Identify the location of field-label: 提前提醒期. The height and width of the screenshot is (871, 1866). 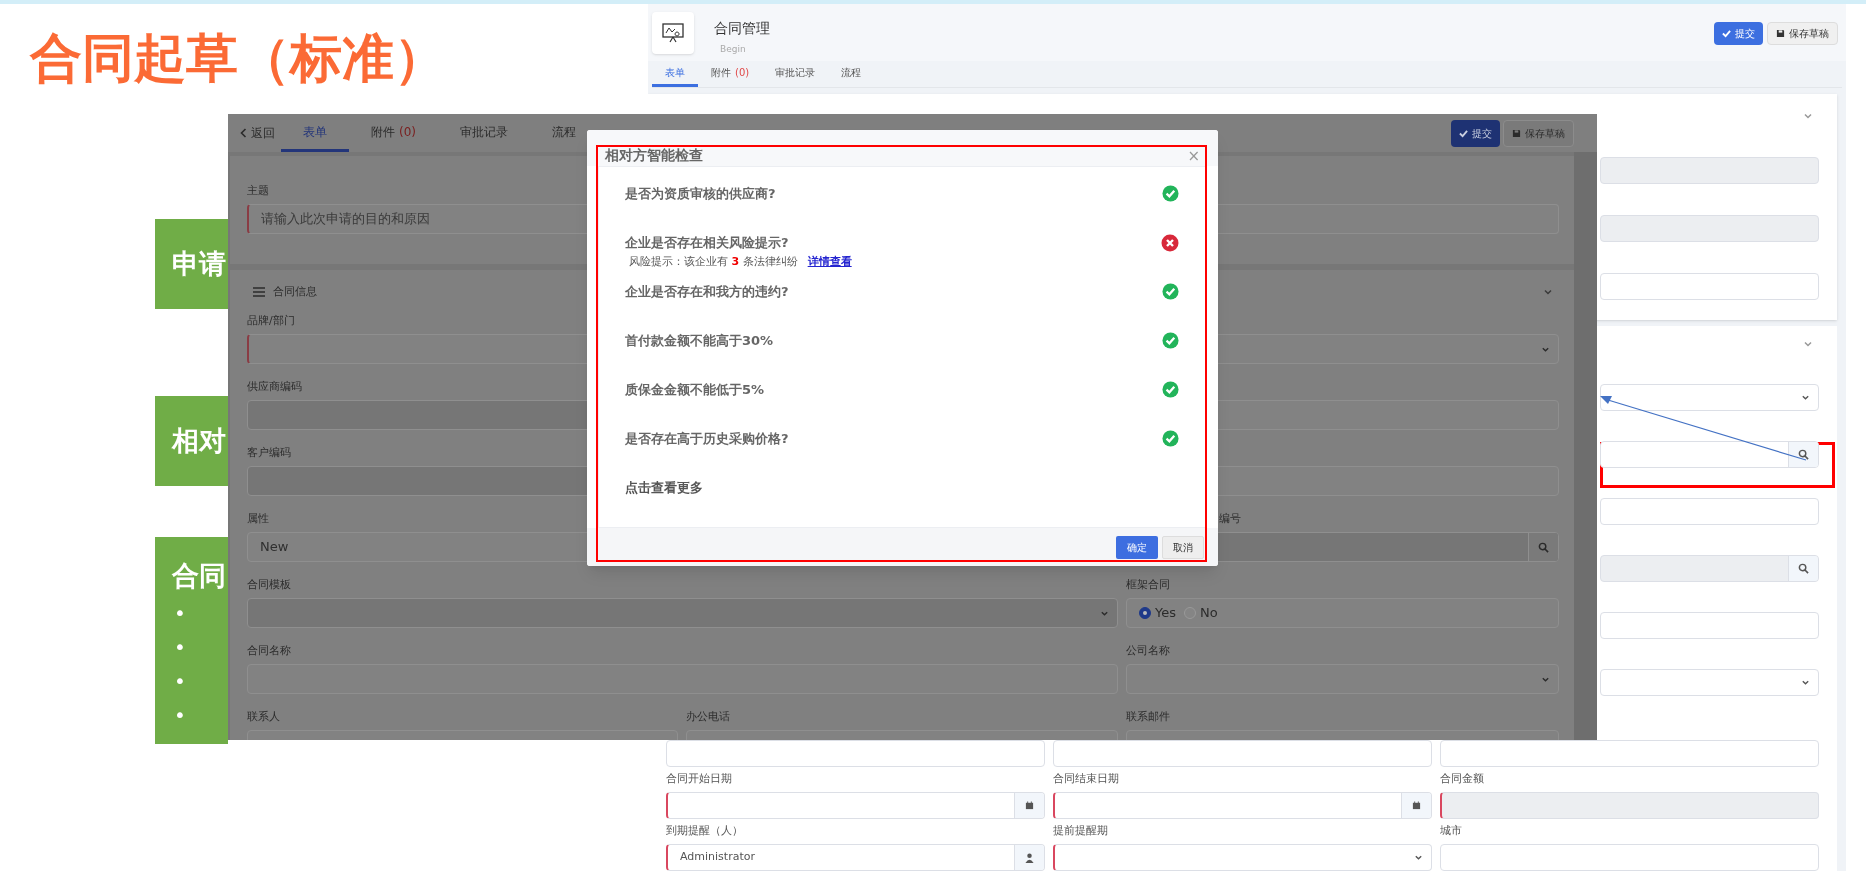
(1080, 831).